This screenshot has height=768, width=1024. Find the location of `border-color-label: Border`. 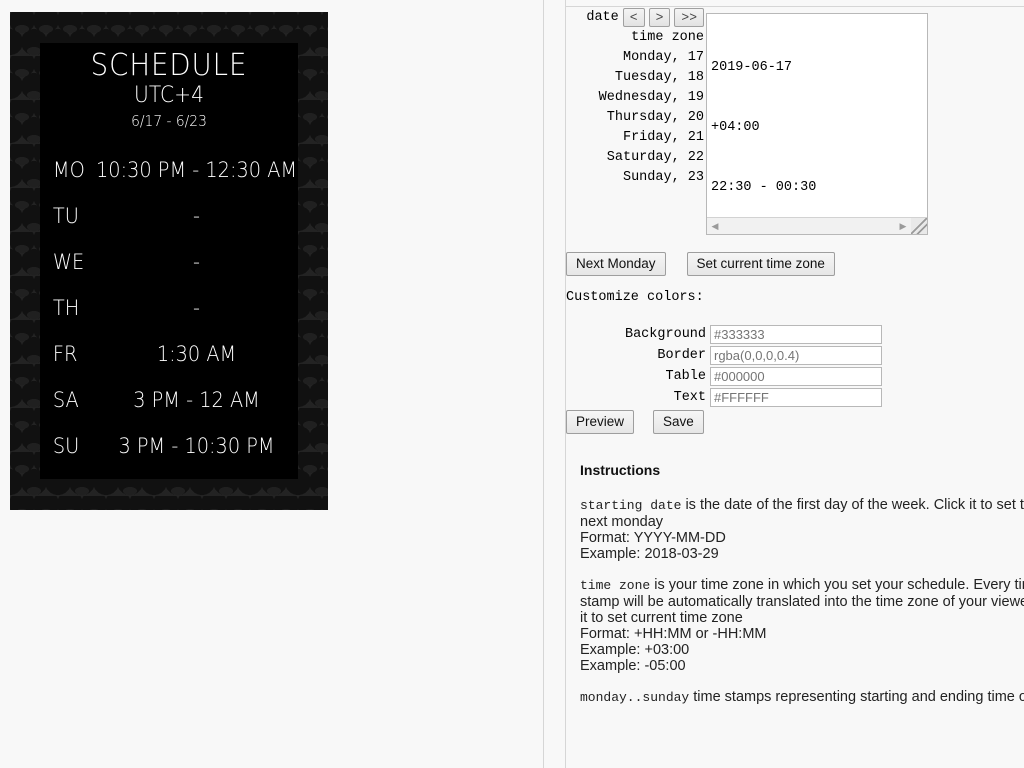

border-color-label: Border is located at coordinates (681, 355).